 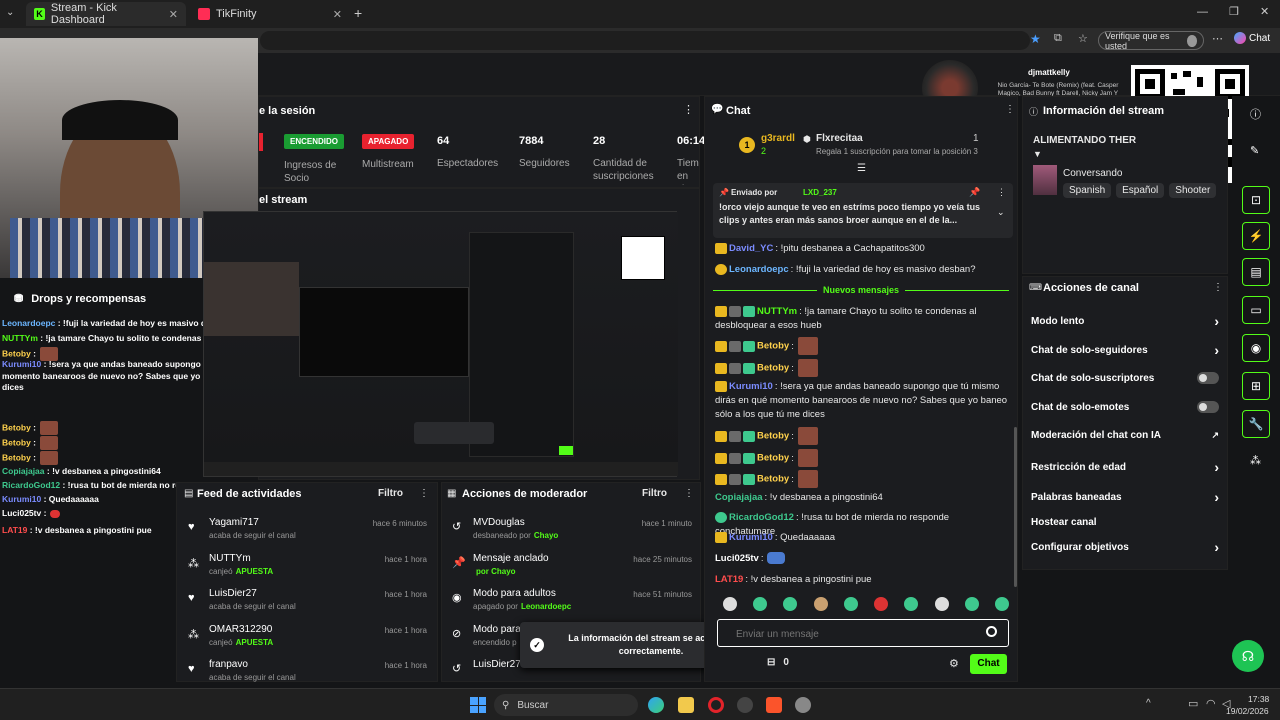 I want to click on chat-username: Leonardoepc, so click(x=759, y=269).